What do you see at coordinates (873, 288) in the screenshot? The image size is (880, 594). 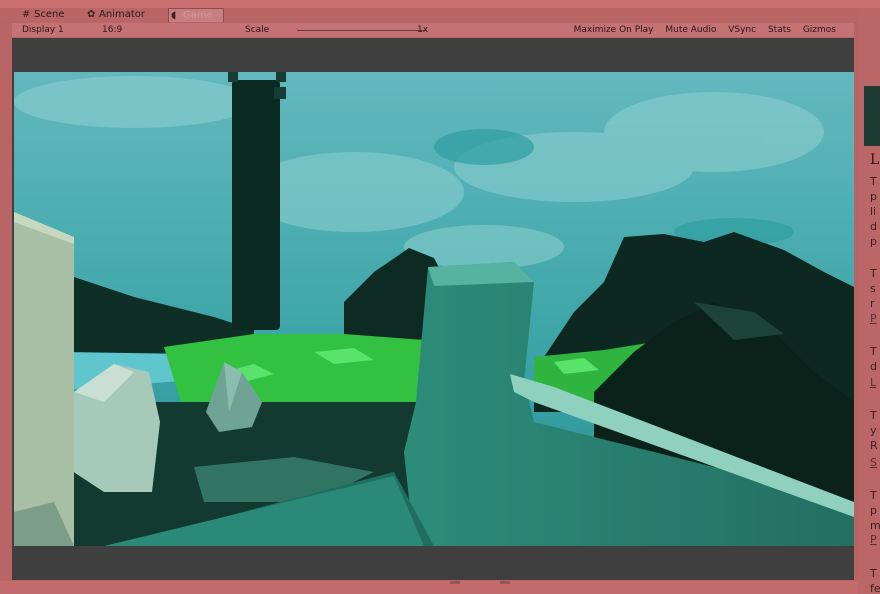 I see `panel-text: T s r` at bounding box center [873, 288].